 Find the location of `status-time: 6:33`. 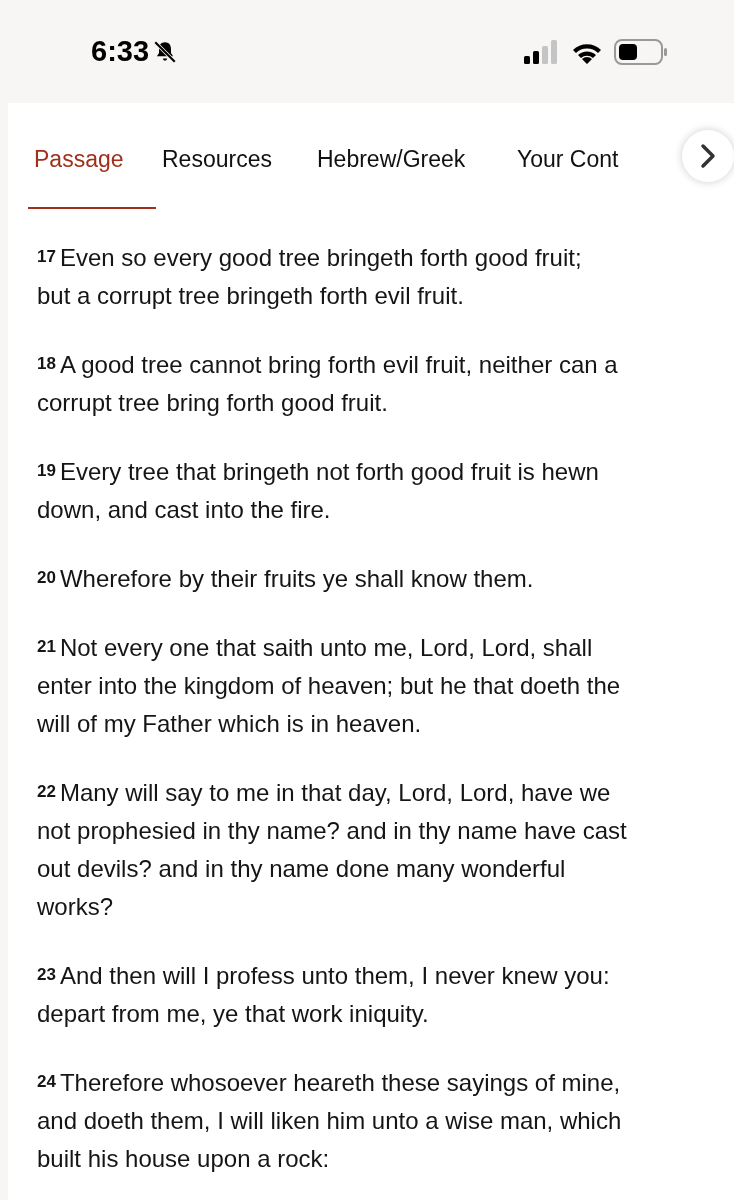

status-time: 6:33 is located at coordinates (120, 51).